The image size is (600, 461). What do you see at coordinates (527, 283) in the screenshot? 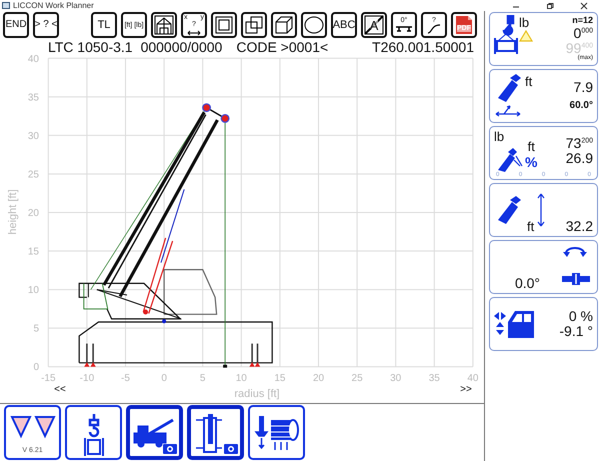
I see `slew-angle: 0.0°` at bounding box center [527, 283].